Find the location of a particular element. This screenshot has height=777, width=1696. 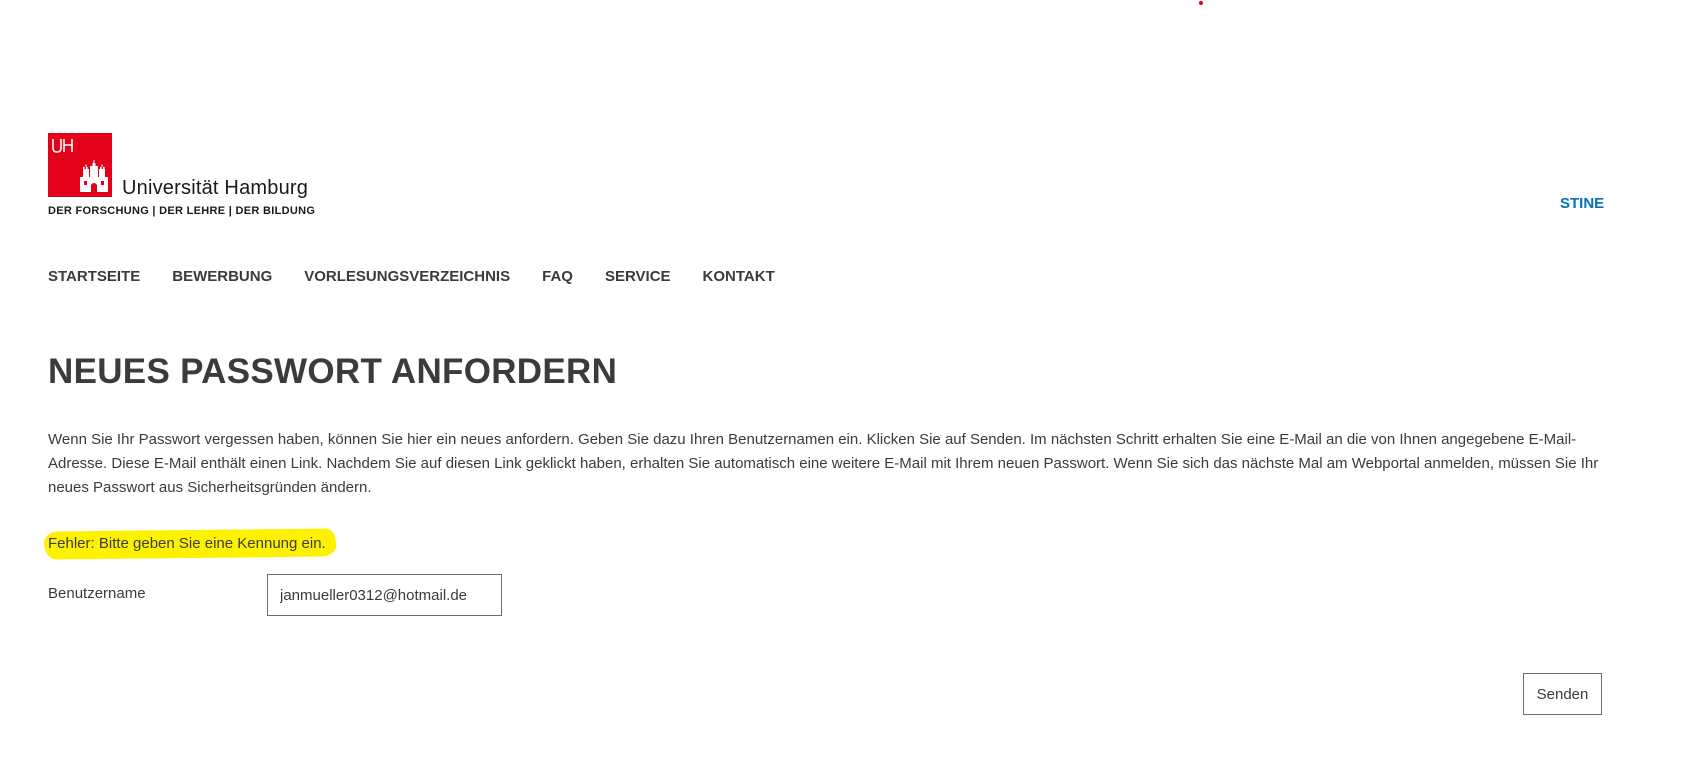

red-dot-marker is located at coordinates (1201, 3).